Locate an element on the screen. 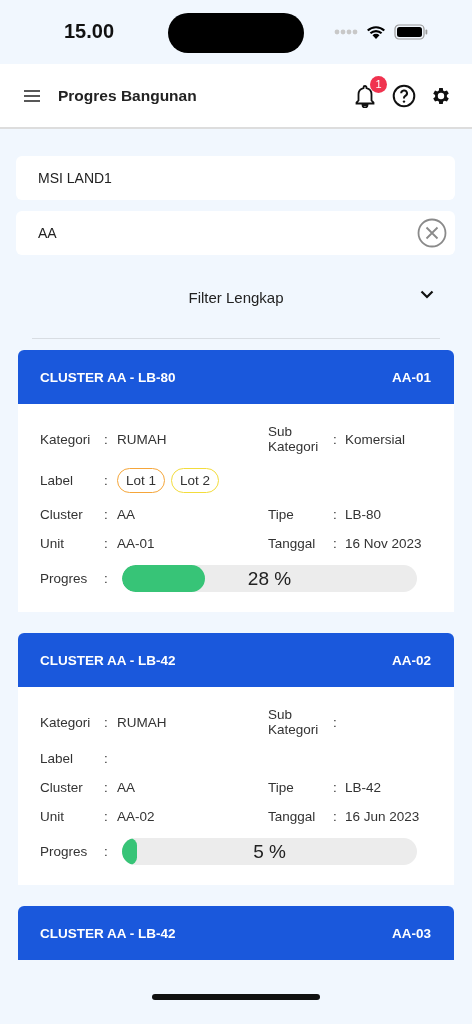  card-header: CLUSTER AA - LB-42 AA-03 is located at coordinates (236, 933).